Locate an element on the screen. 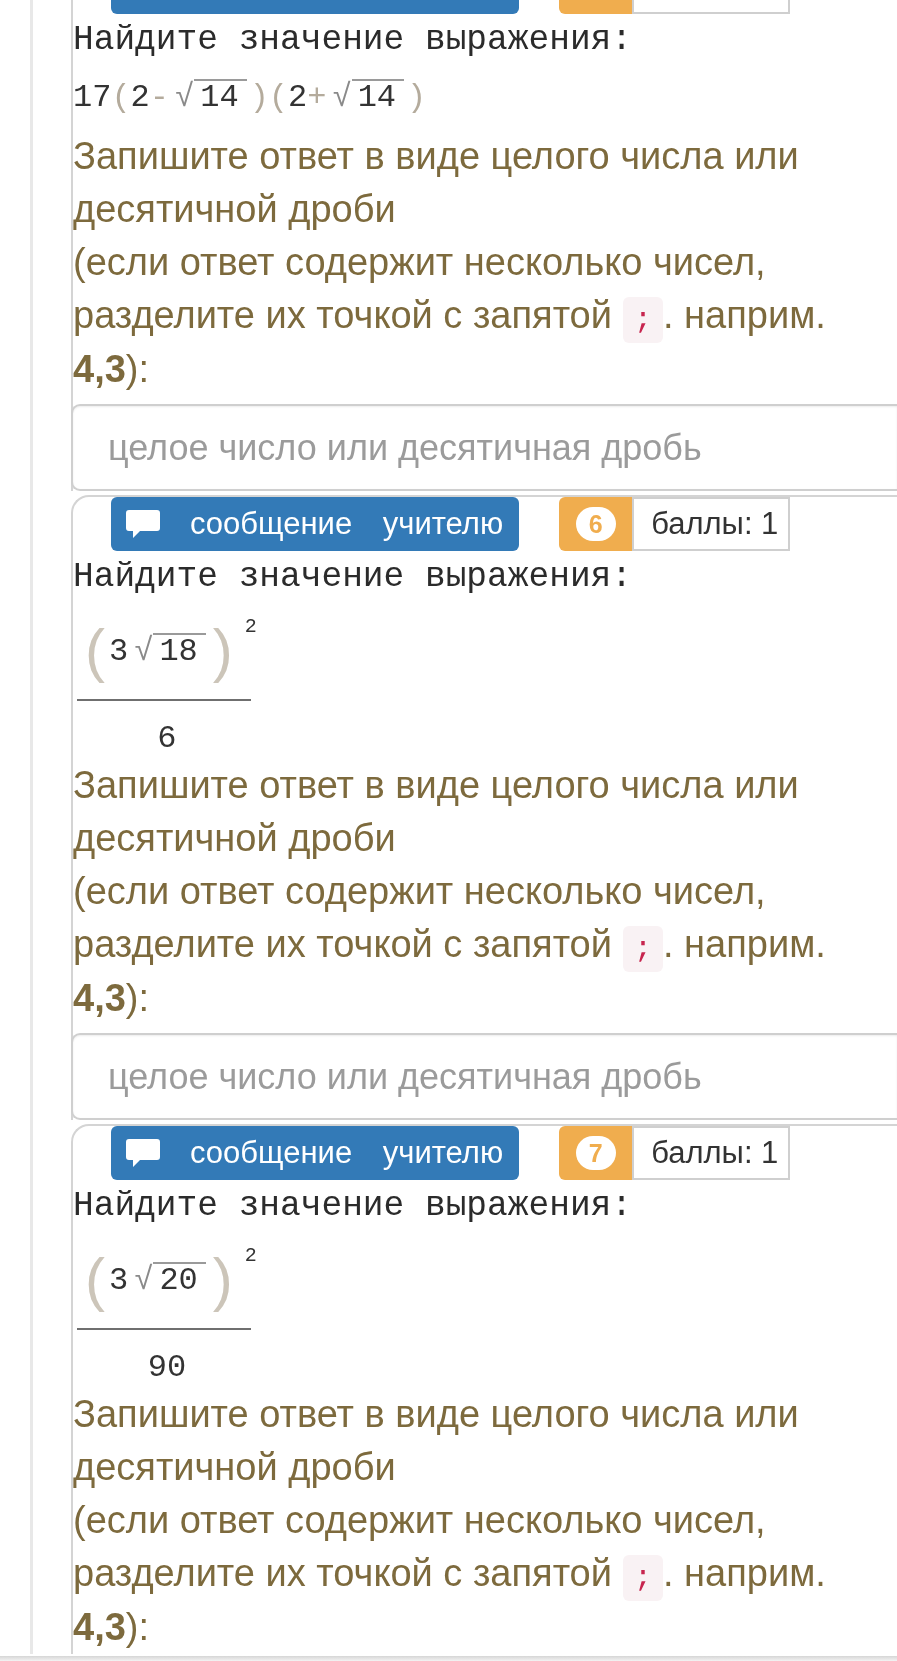 The height and width of the screenshot is (1661, 897). question-number: 6 is located at coordinates (595, 524).